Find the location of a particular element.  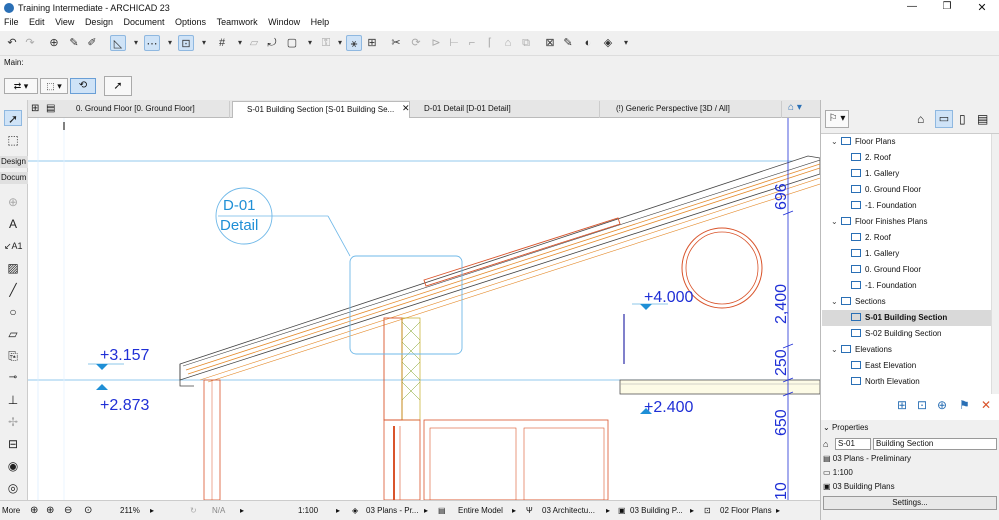

circle-icon: ○ is located at coordinates (13, 312).